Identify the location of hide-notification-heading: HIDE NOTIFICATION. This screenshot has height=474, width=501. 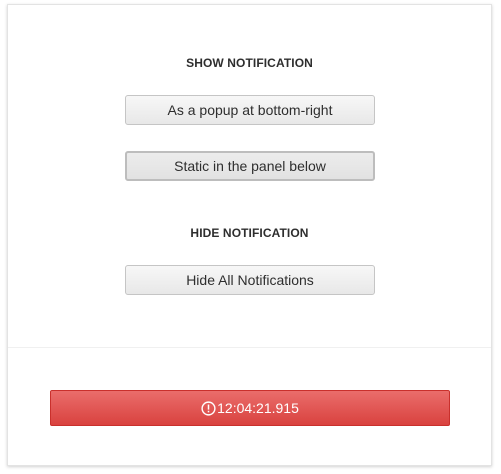
(249, 233).